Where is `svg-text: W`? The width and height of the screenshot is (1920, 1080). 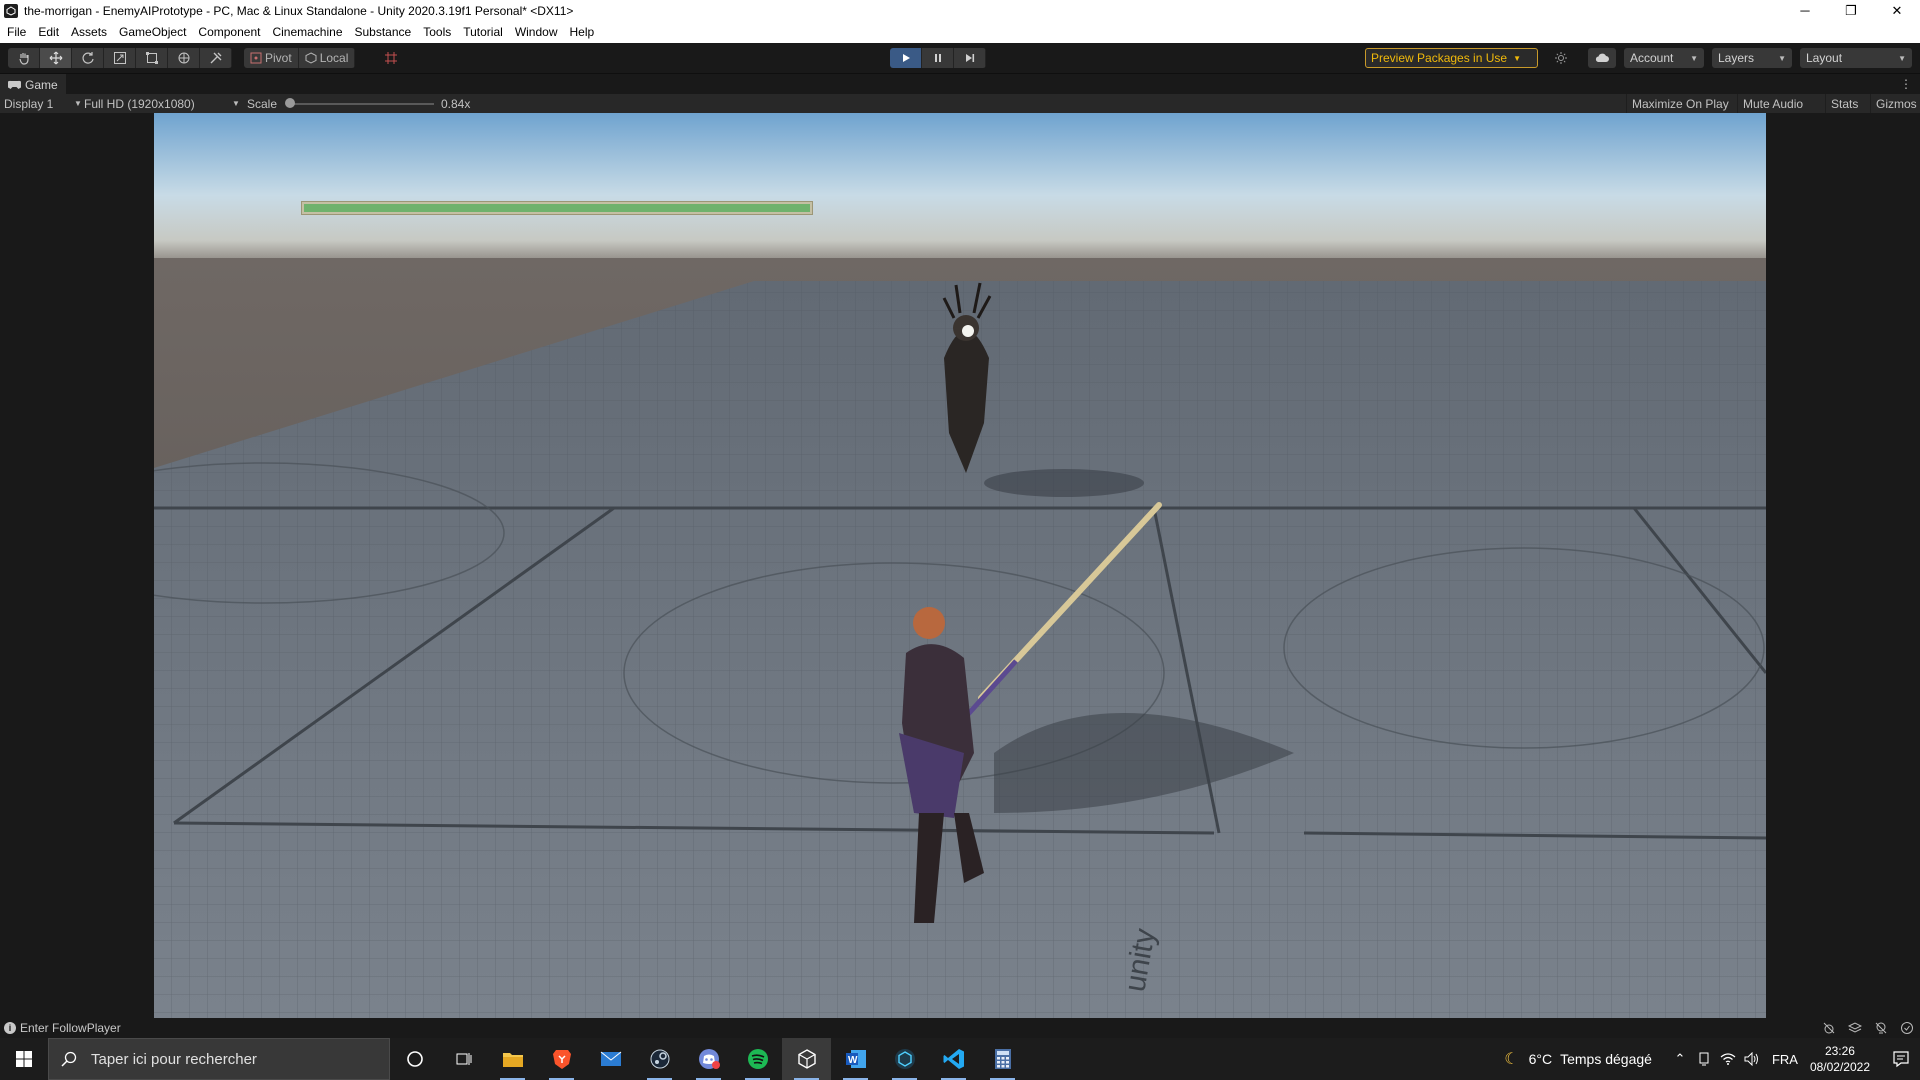
svg-text: W is located at coordinates (853, 1060).